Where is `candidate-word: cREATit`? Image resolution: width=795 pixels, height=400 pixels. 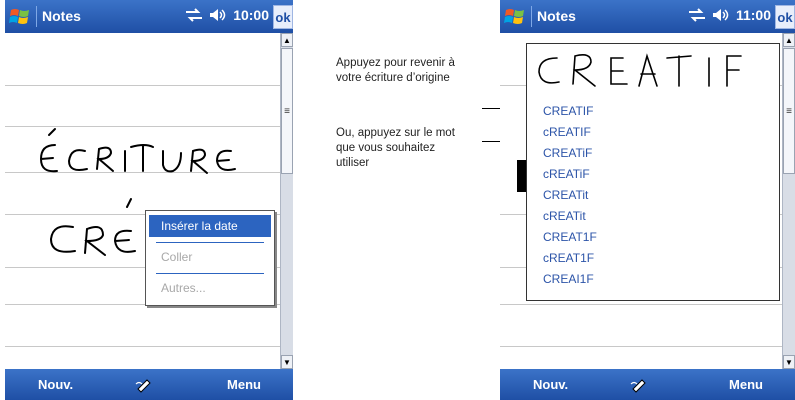
candidate-word: cREATit is located at coordinates (564, 216).